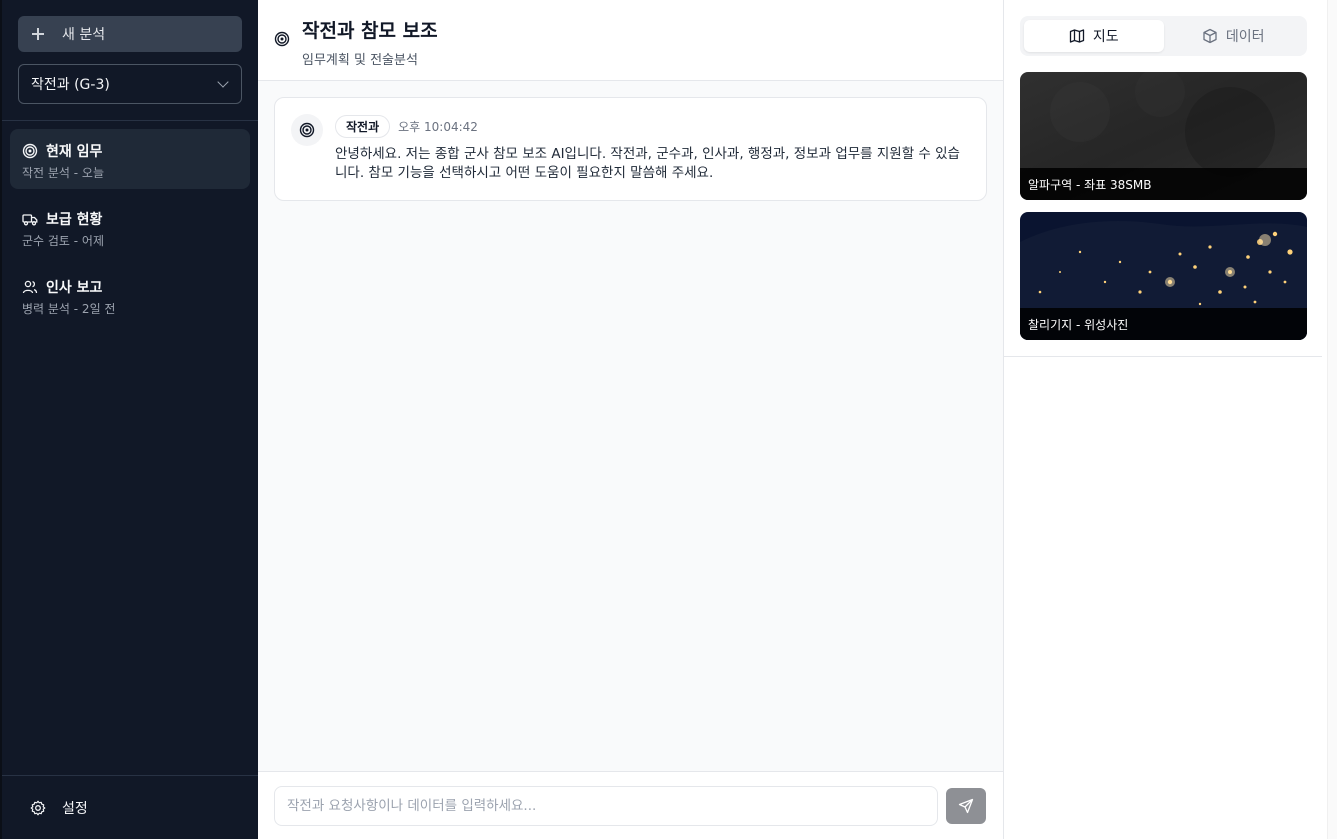 The width and height of the screenshot is (1337, 839). I want to click on plus-icon, so click(38, 34).